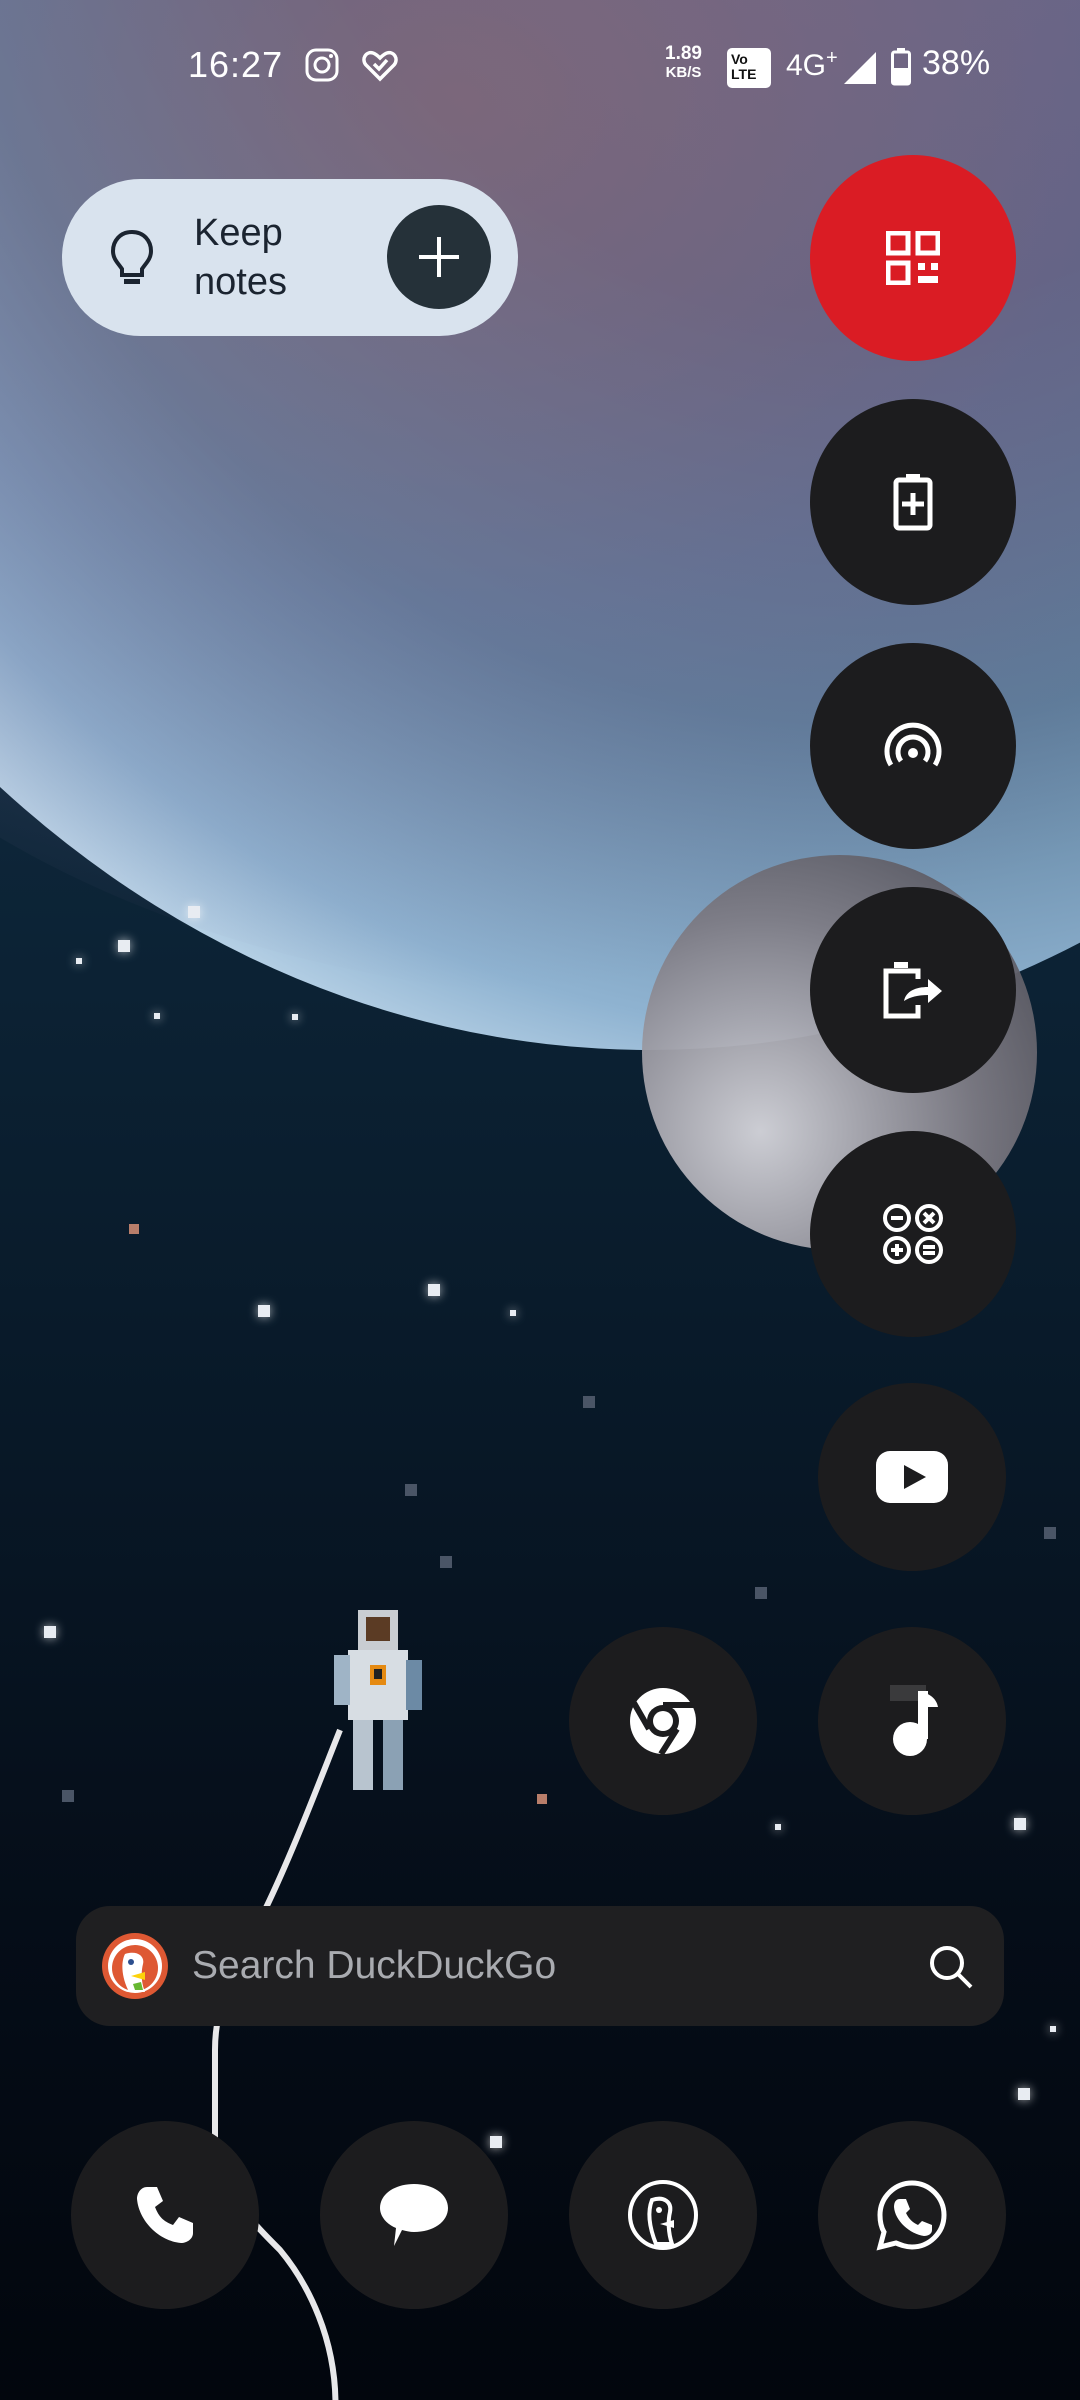 The width and height of the screenshot is (1080, 2400). I want to click on battery-saver-button, so click(913, 502).